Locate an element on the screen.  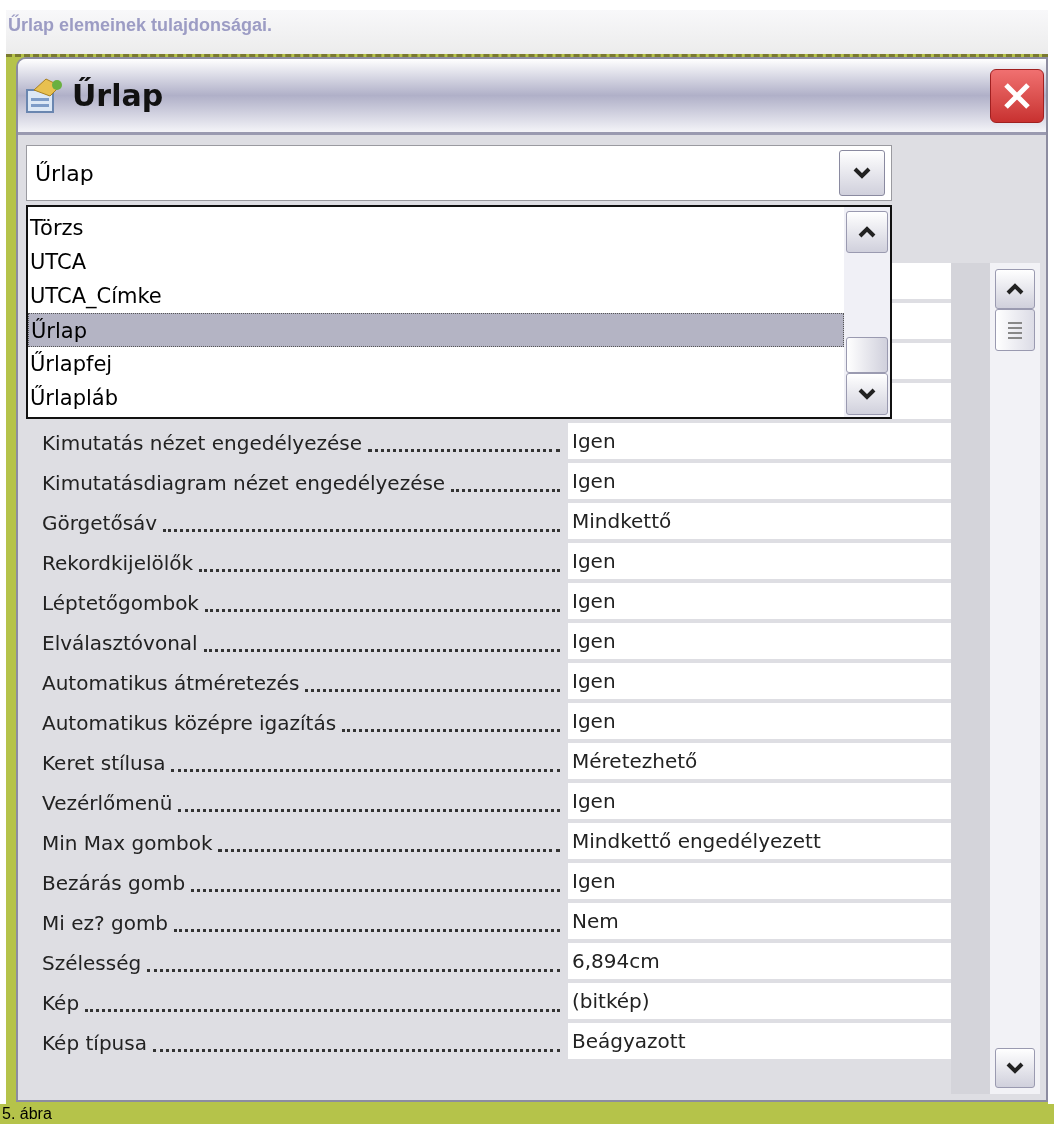
list-item: Törzs is located at coordinates (436, 228).